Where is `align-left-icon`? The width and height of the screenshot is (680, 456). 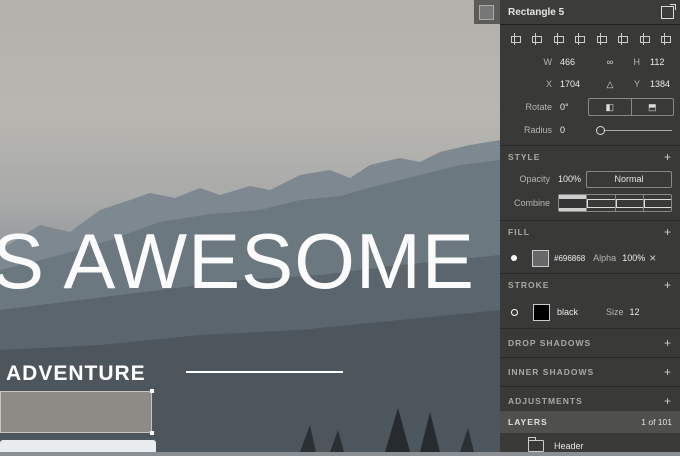 align-left-icon is located at coordinates (515, 39).